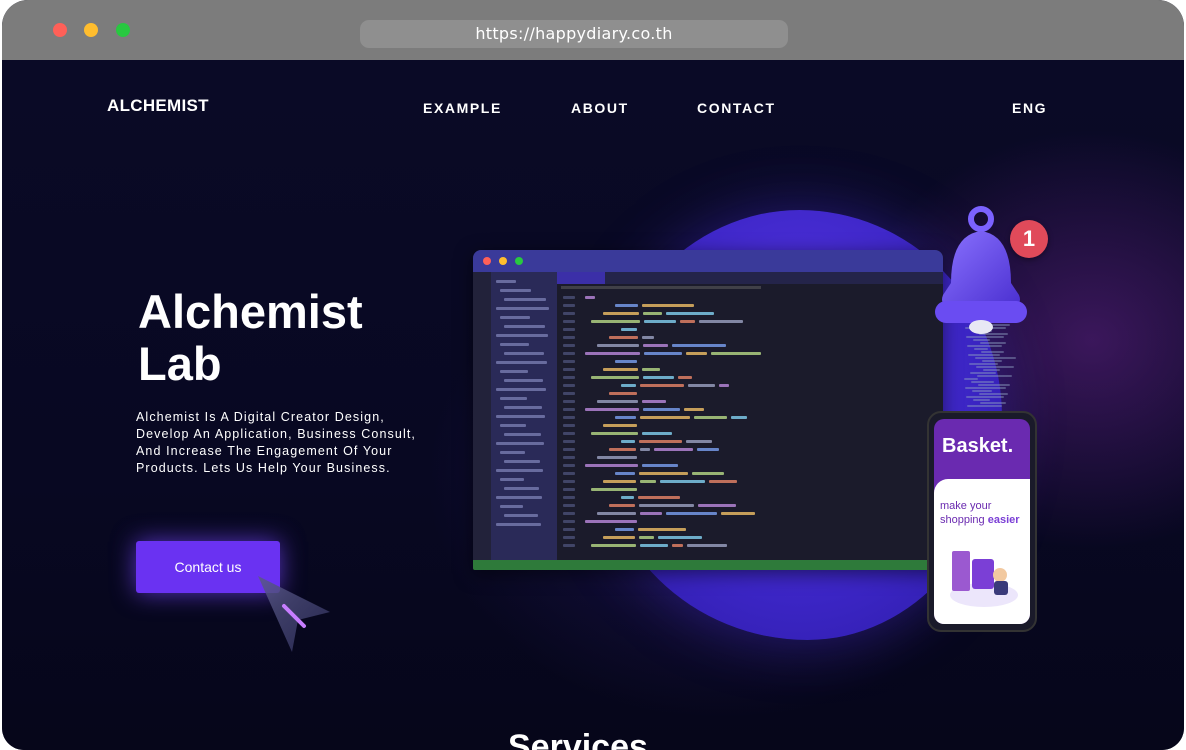 This screenshot has width=1186, height=750. Describe the element at coordinates (600, 108) in the screenshot. I see `nav-item-about: ABOUT` at that location.